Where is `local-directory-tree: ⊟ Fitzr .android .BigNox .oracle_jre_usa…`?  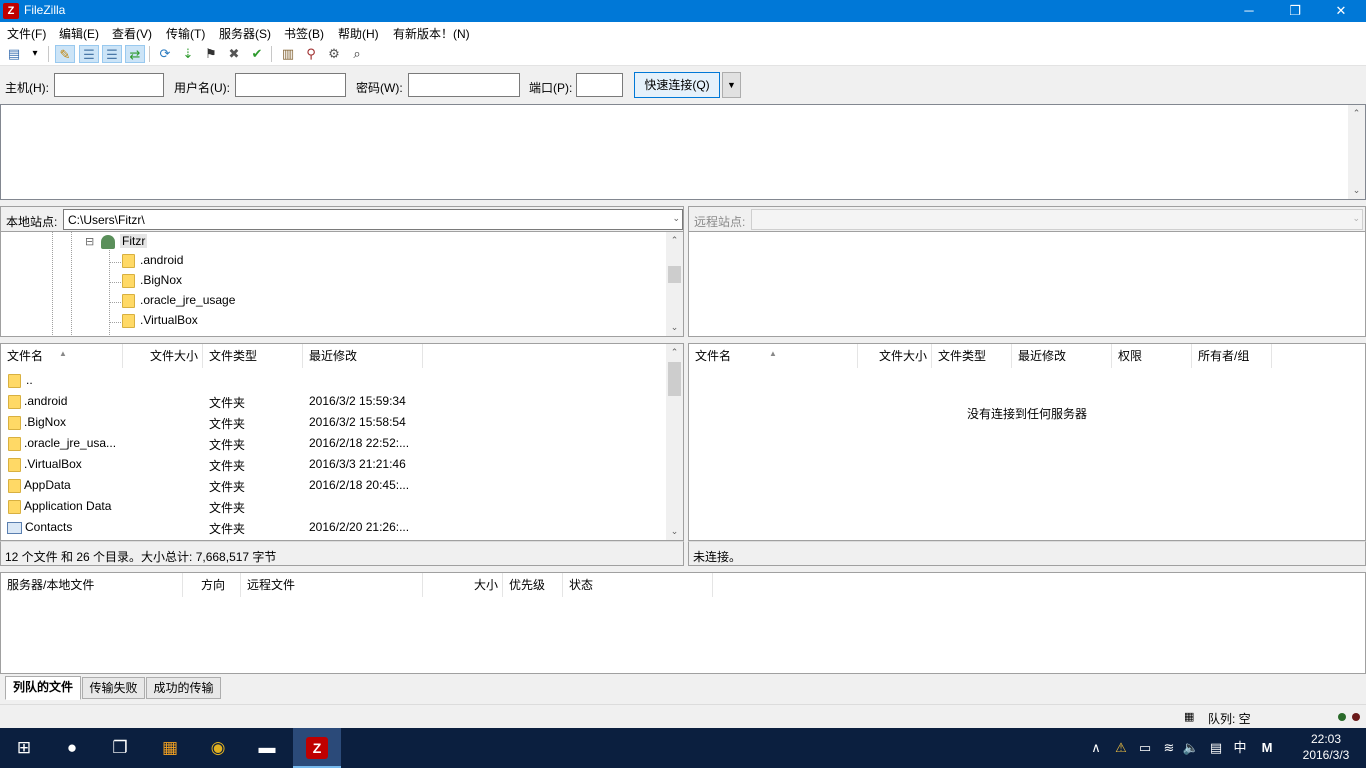 local-directory-tree: ⊟ Fitzr .android .BigNox .oracle_jre_usa… is located at coordinates (342, 284).